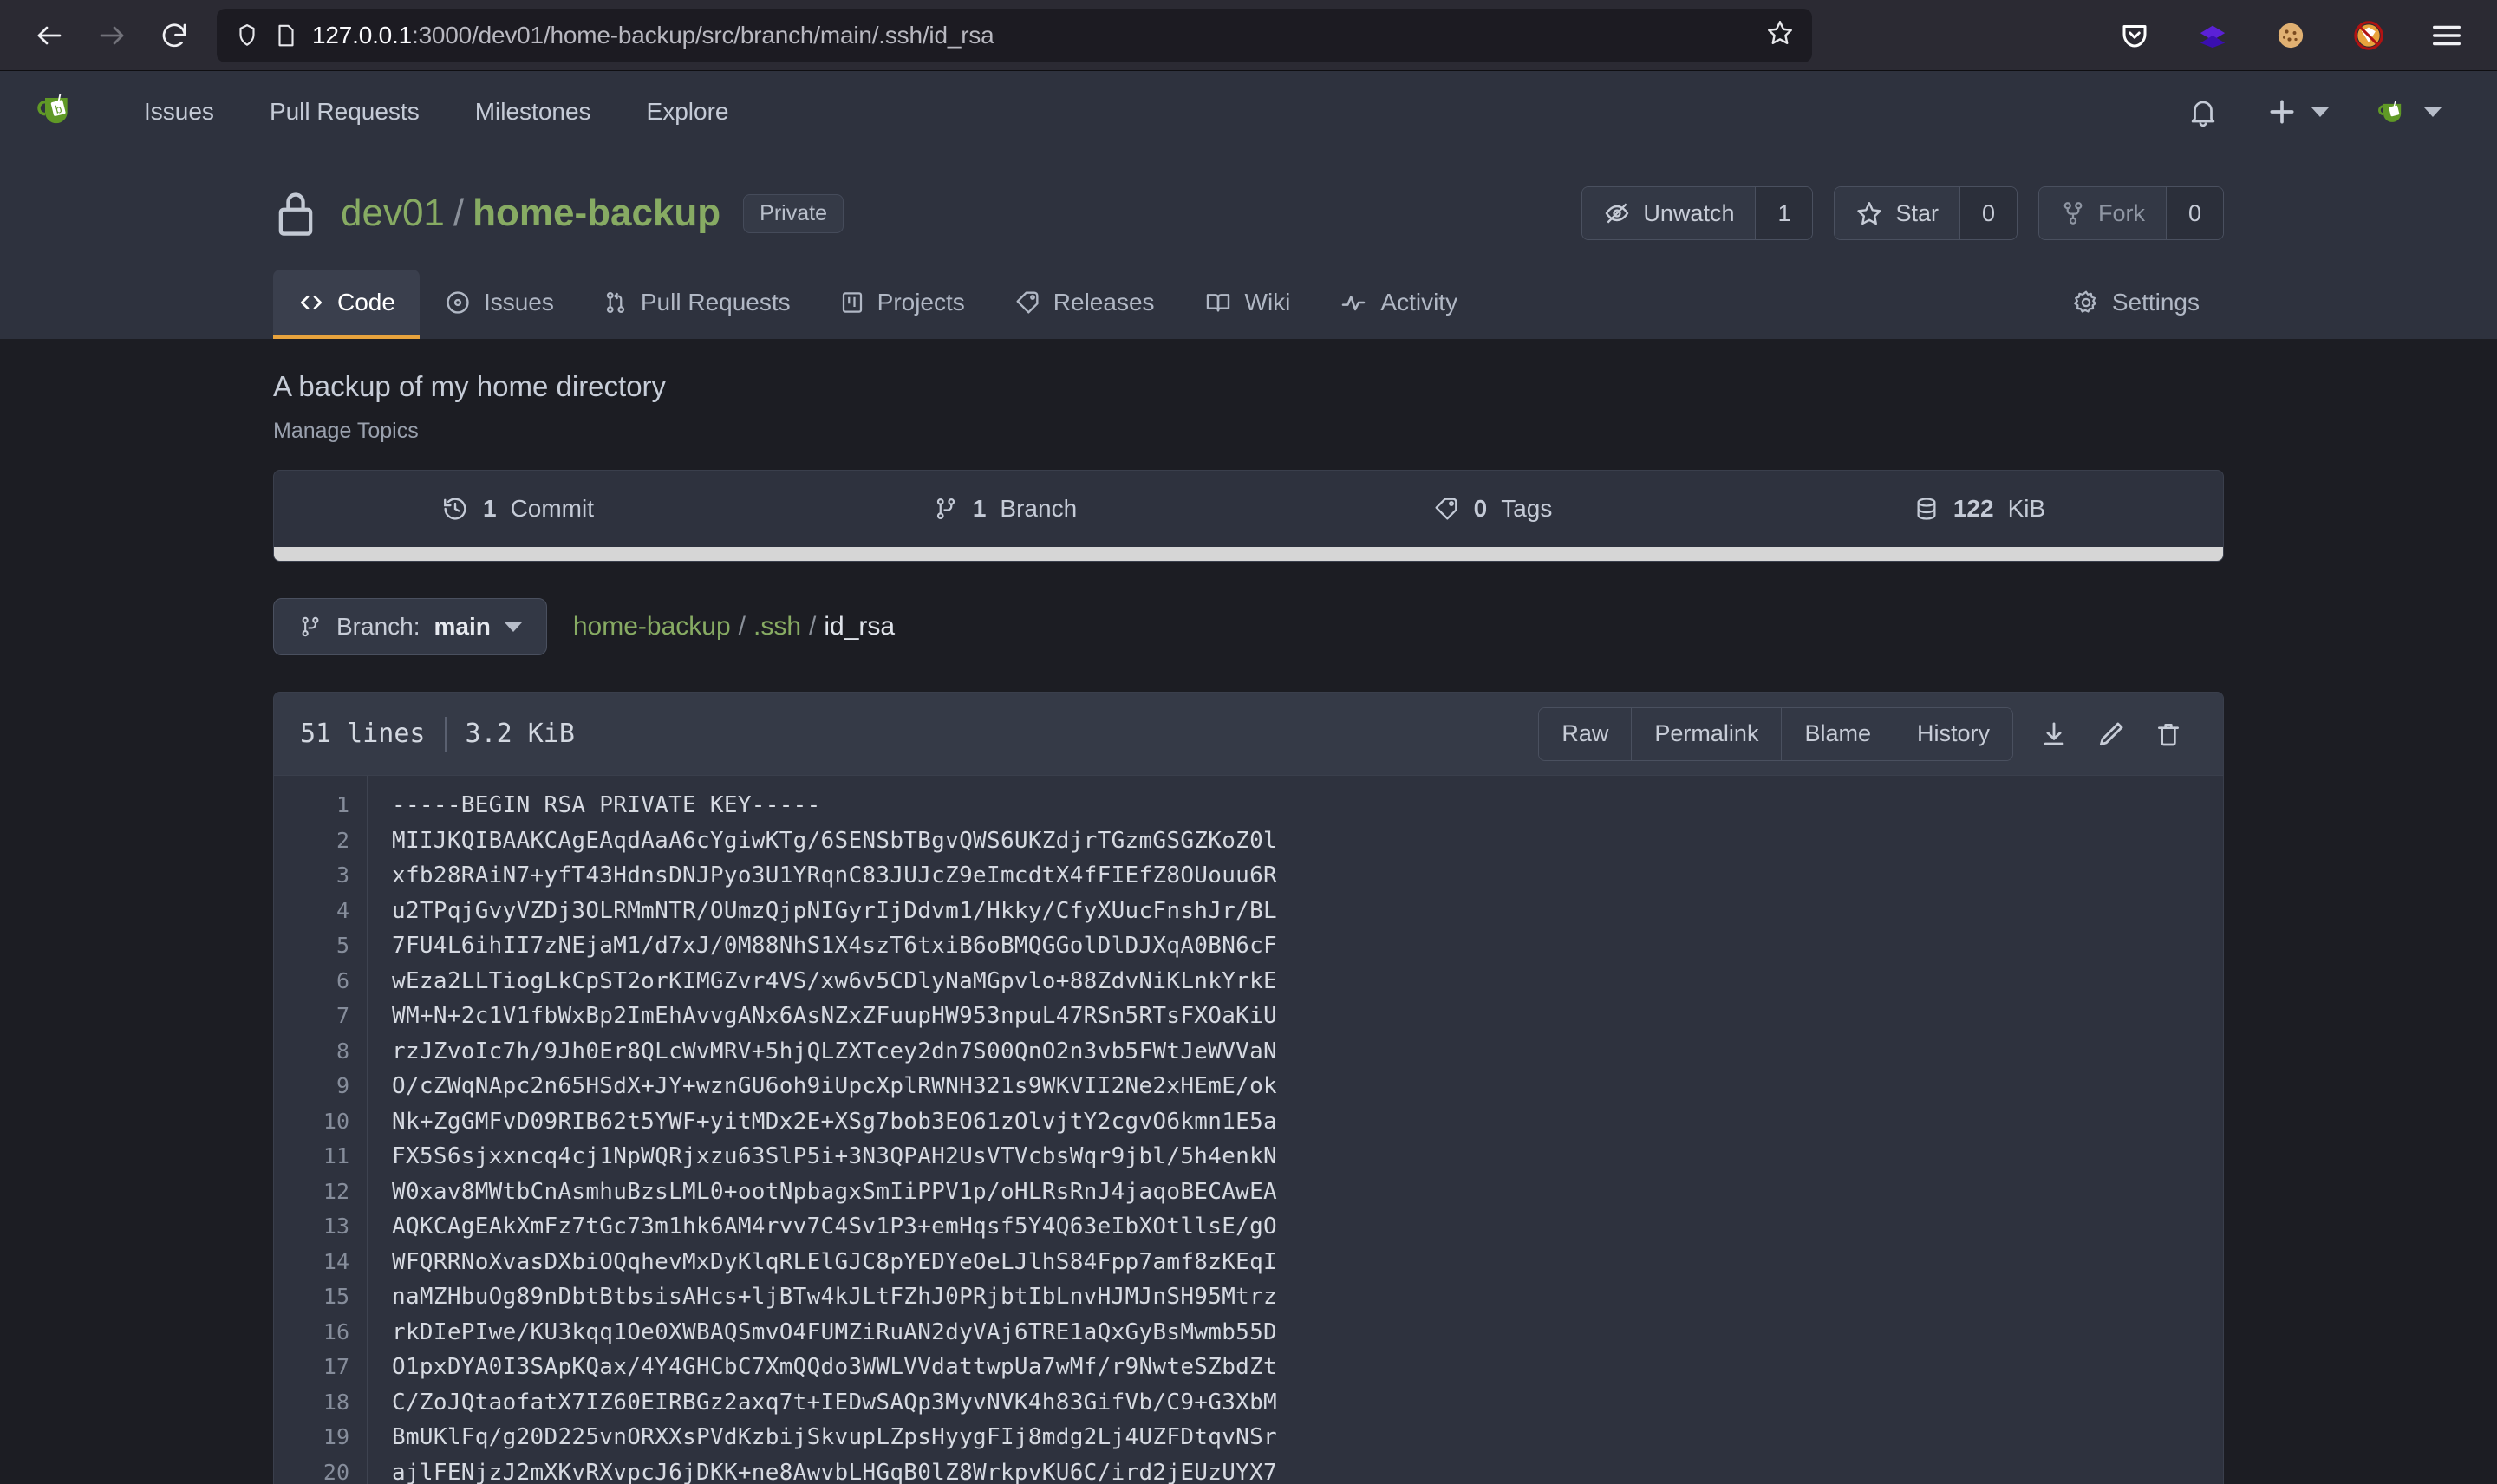 Image resolution: width=2497 pixels, height=1484 pixels. Describe the element at coordinates (320, 1437) in the screenshot. I see `line-number: 19` at that location.